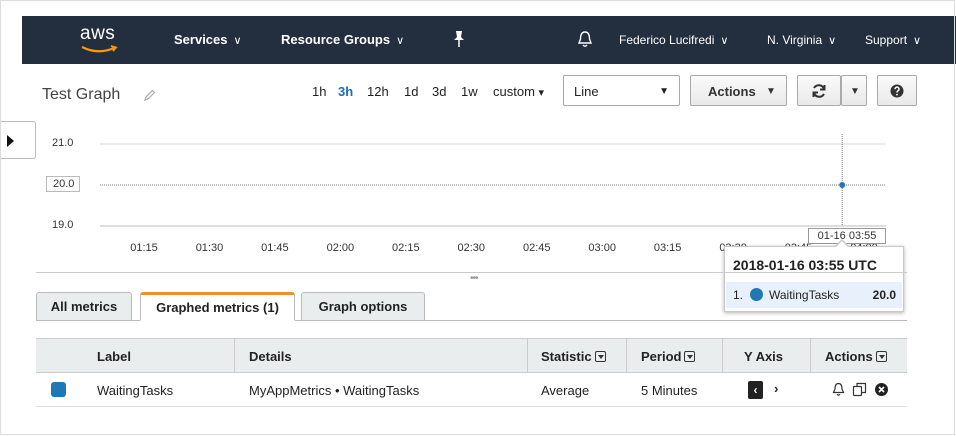 The image size is (956, 436). Describe the element at coordinates (84, 306) in the screenshot. I see `tab-all-metrics: All metrics` at that location.